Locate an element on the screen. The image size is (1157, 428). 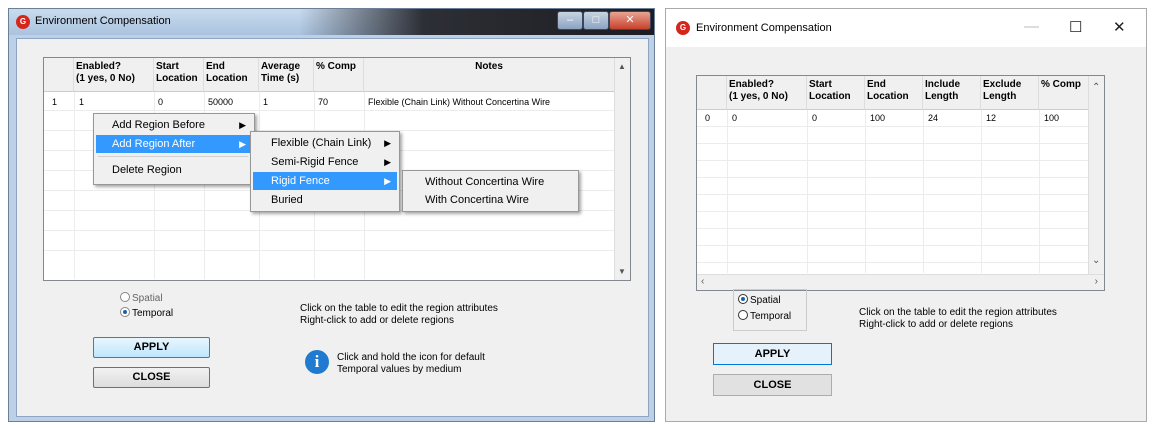
column-header-notes: Notes is located at coordinates (489, 75).